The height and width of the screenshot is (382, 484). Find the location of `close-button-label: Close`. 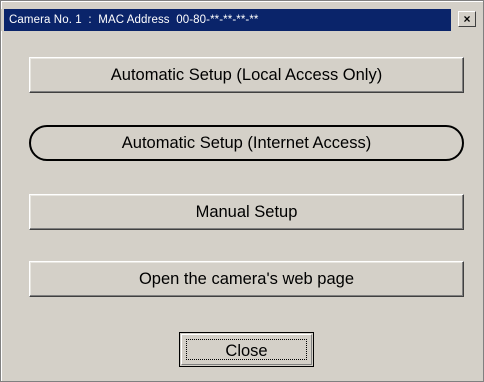

close-button-label: Close is located at coordinates (246, 349).